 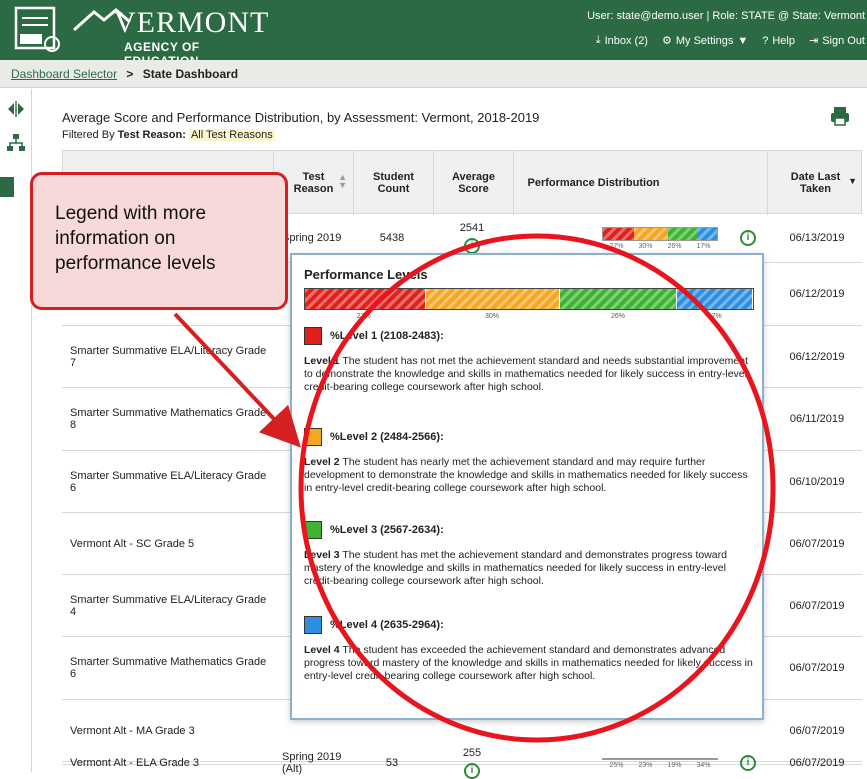 What do you see at coordinates (151, 135) in the screenshot?
I see `filter-key: Test Reason:` at bounding box center [151, 135].